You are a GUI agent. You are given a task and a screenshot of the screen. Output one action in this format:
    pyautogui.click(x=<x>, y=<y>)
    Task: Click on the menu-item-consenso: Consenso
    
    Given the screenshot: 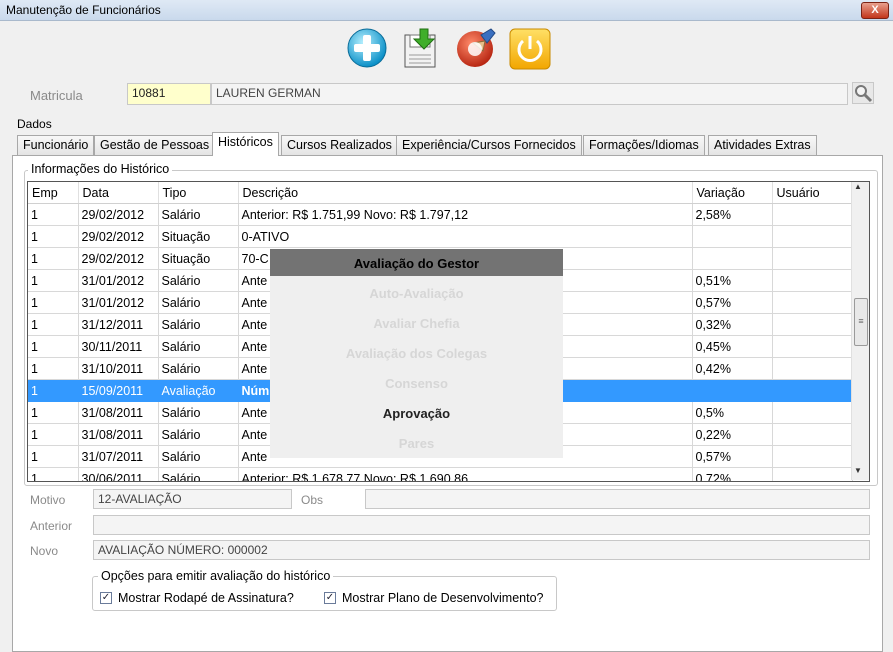 What is the action you would take?
    pyautogui.click(x=416, y=383)
    